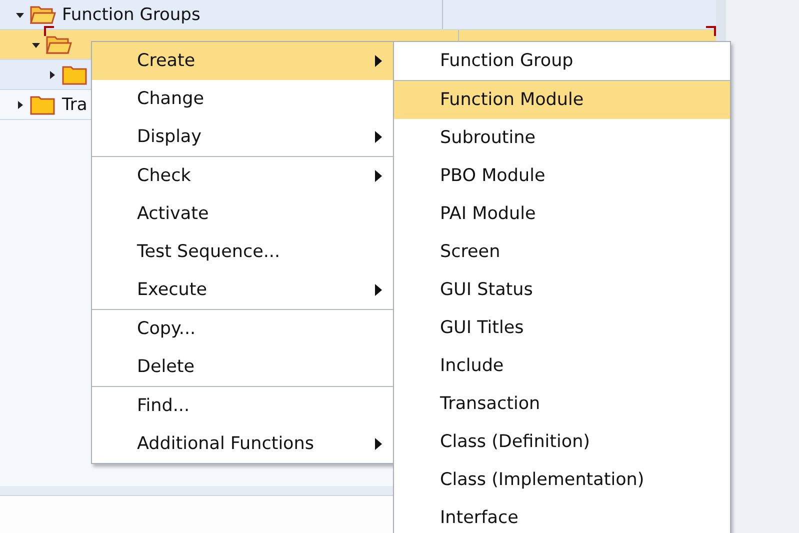 The image size is (799, 533). I want to click on menu-item: Check, so click(242, 176).